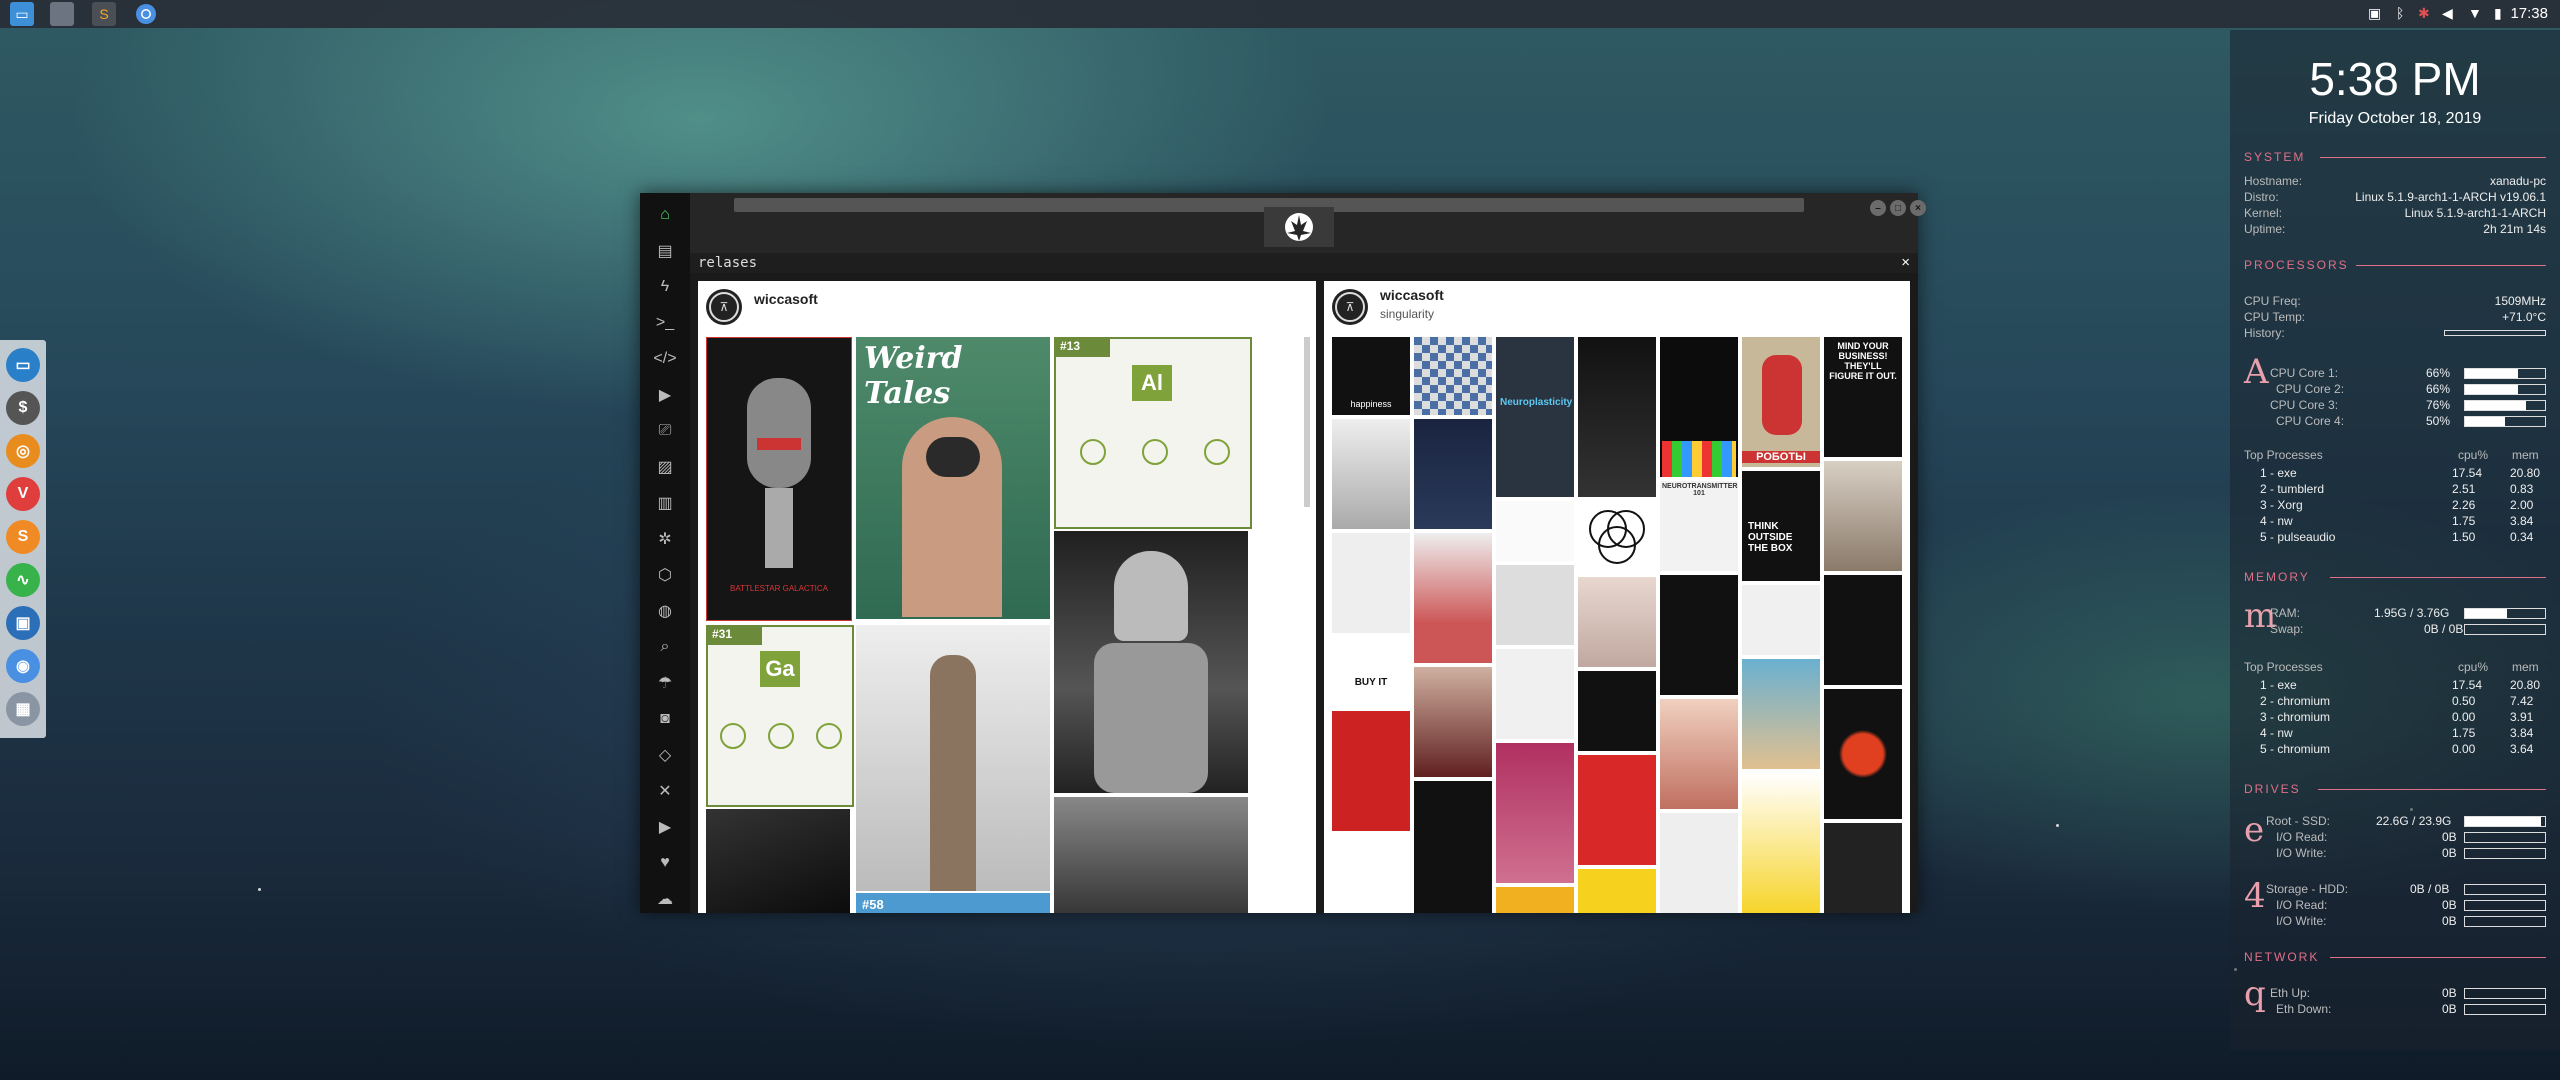  I want to click on cylon-statue-image, so click(1151, 662).